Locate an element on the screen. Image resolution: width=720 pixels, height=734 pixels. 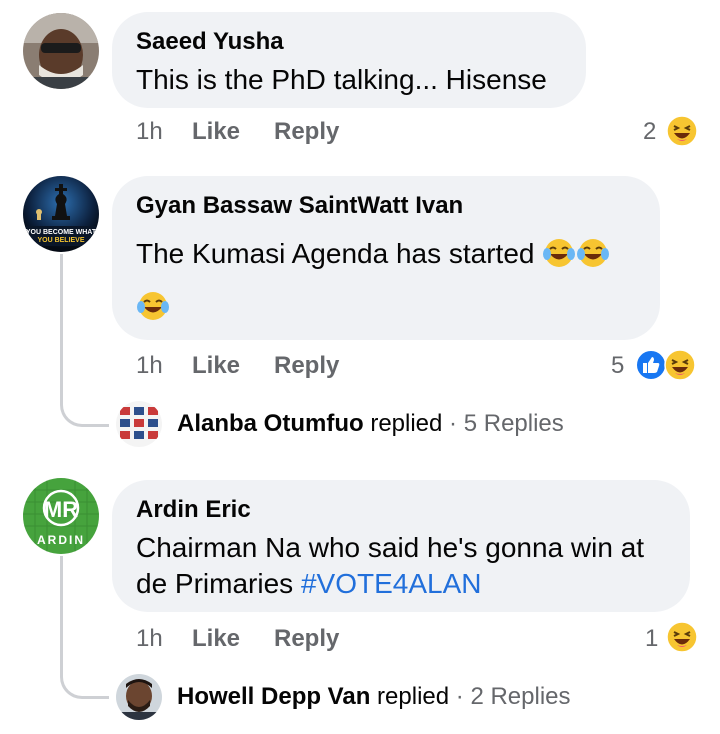
avatar-caption-line1: YOU BECOME WHAT is located at coordinates (61, 232).